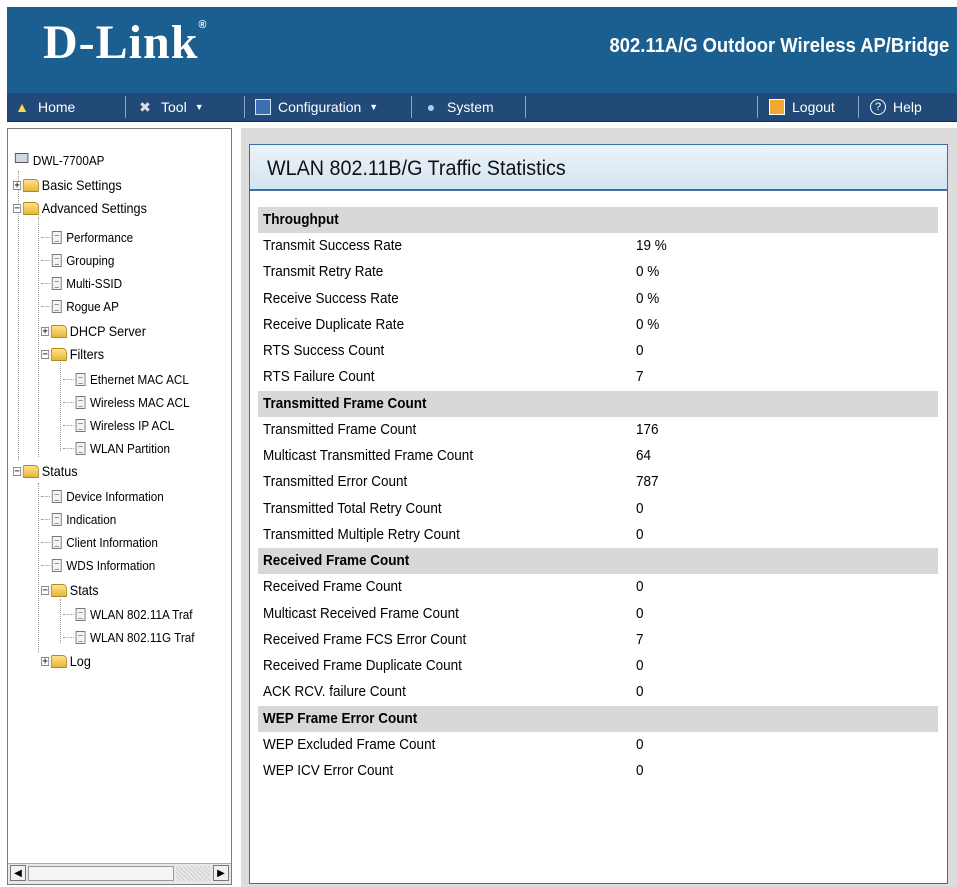 Image resolution: width=957 pixels, height=887 pixels. I want to click on section-title: Throughput, so click(301, 219).